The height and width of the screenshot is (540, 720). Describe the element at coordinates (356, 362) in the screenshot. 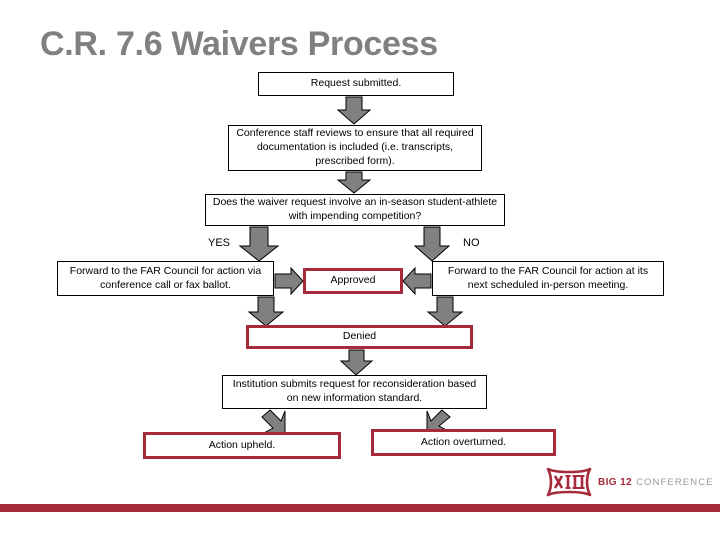

I see `arrow-down-denied-to-reconsideration` at that location.